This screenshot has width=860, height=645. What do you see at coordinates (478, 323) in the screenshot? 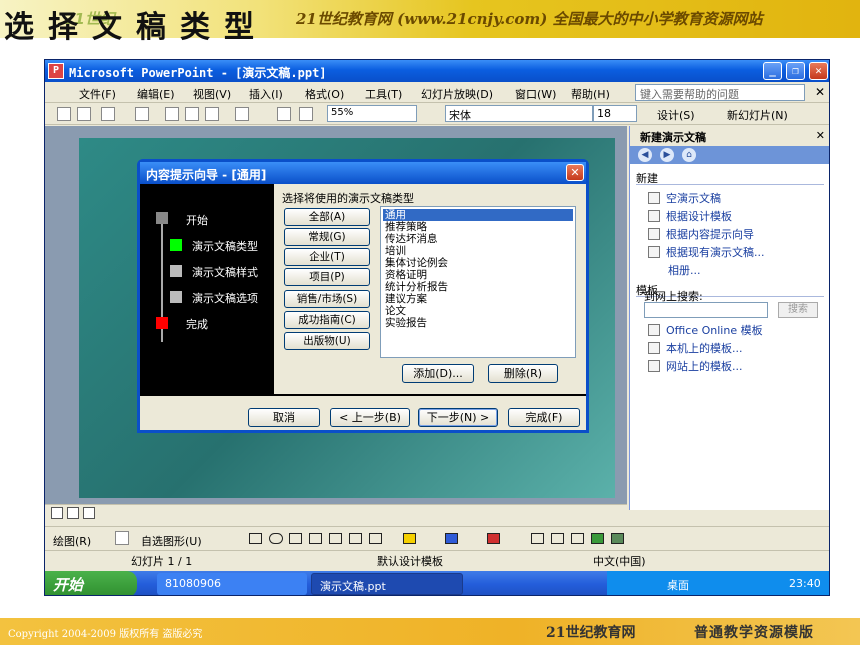
I see `list-item: 实验报告` at bounding box center [478, 323].